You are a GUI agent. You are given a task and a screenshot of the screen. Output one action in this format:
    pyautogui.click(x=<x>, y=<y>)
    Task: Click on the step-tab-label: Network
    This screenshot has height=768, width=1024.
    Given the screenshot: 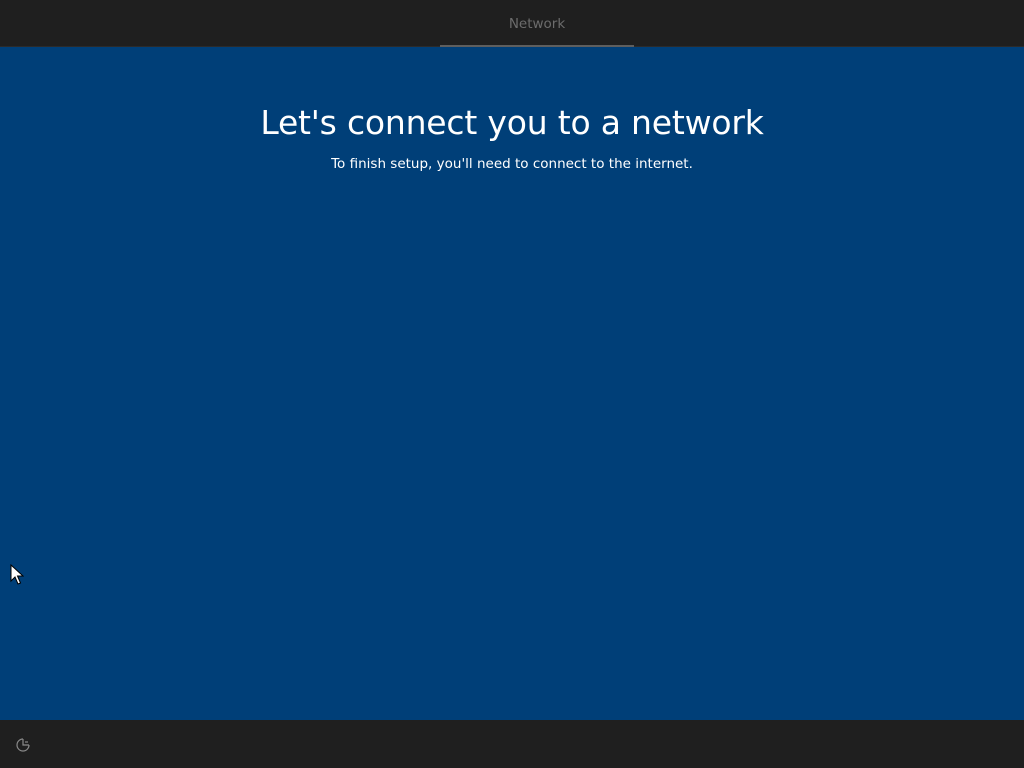 What is the action you would take?
    pyautogui.click(x=537, y=24)
    